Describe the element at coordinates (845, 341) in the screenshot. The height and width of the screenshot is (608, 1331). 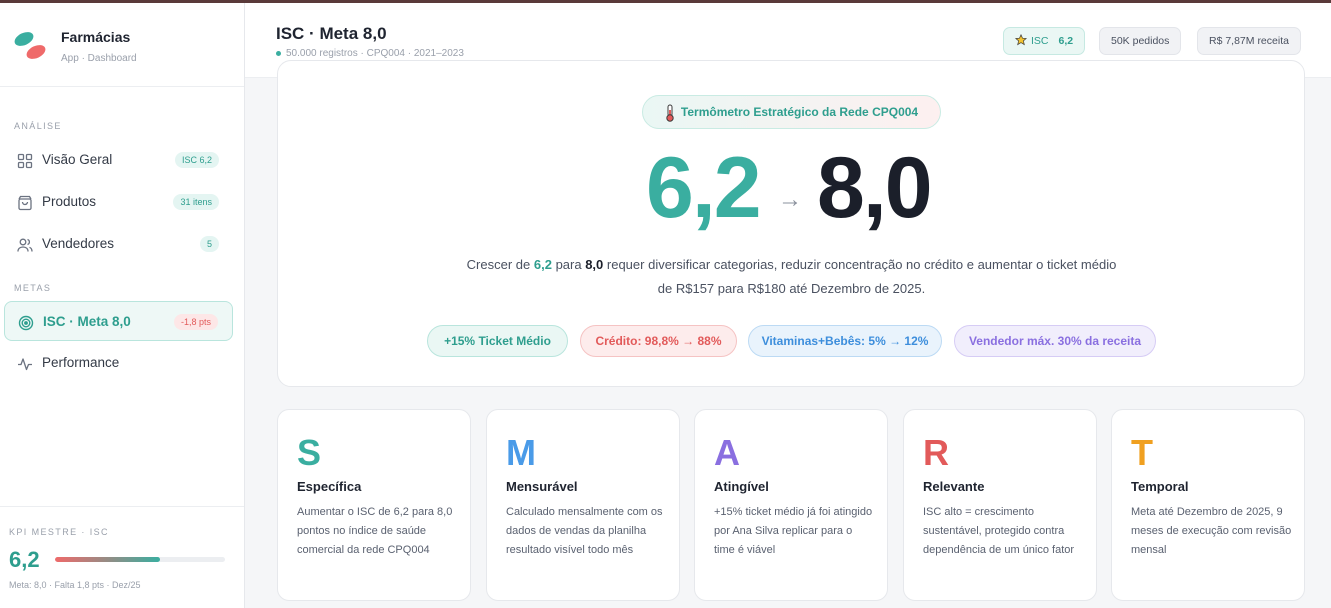
I see `tag-vitaminas-bebes: Vitaminas+Bebês: 5% → 12%` at that location.